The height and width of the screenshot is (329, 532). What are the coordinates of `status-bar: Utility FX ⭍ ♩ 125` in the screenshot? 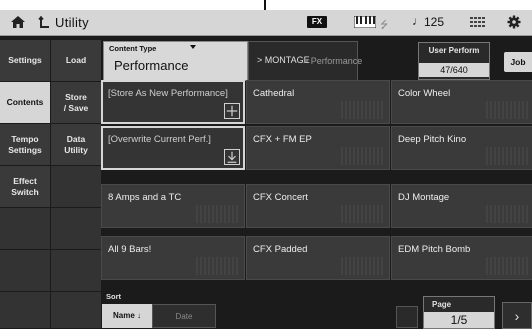 It's located at (266, 23).